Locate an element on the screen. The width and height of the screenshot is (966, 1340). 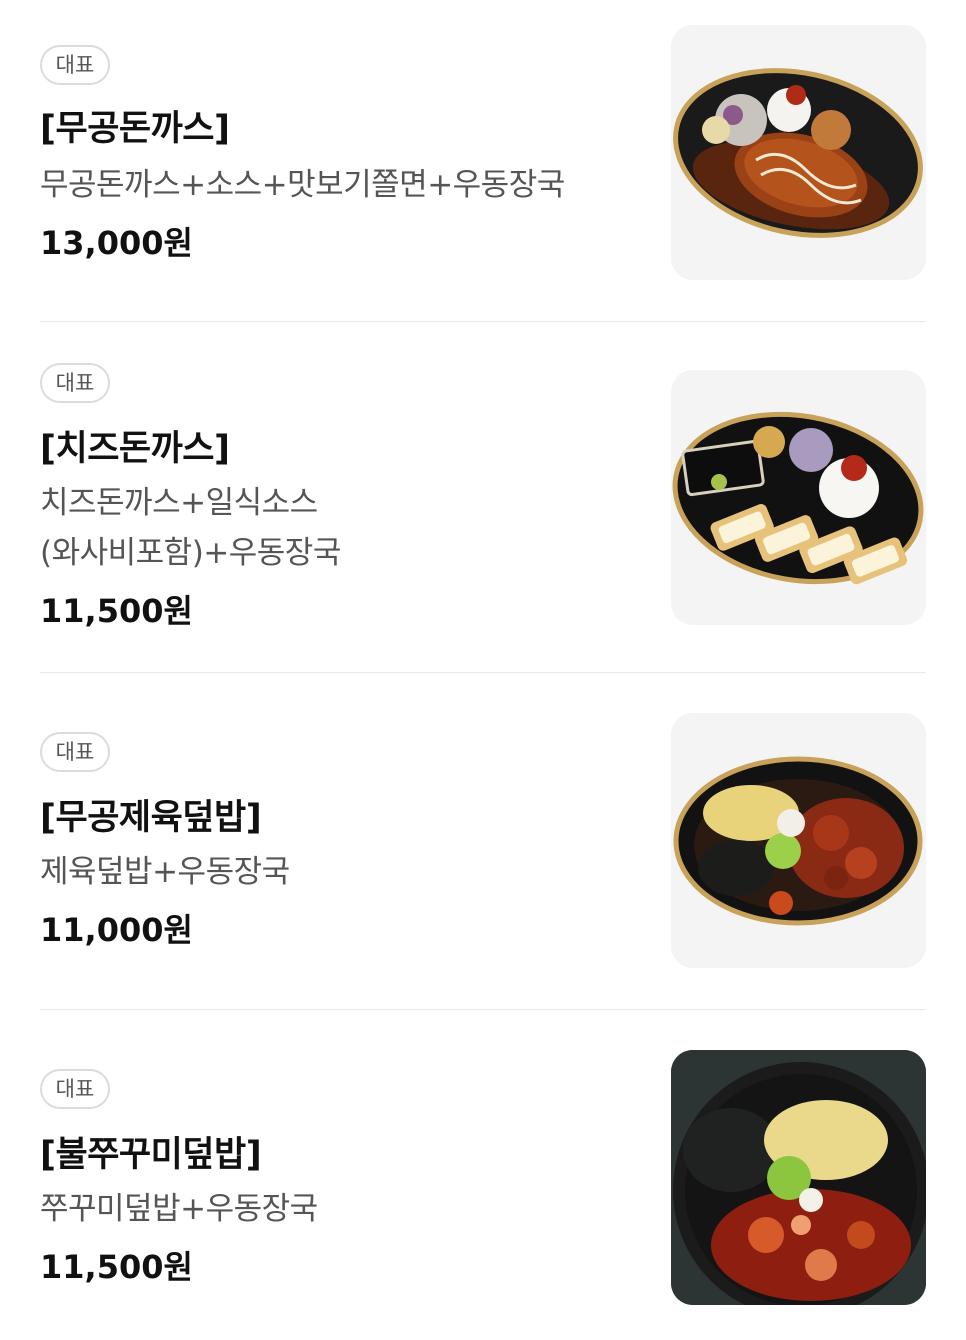
menu-item-price: 11,000원 is located at coordinates (116, 930).